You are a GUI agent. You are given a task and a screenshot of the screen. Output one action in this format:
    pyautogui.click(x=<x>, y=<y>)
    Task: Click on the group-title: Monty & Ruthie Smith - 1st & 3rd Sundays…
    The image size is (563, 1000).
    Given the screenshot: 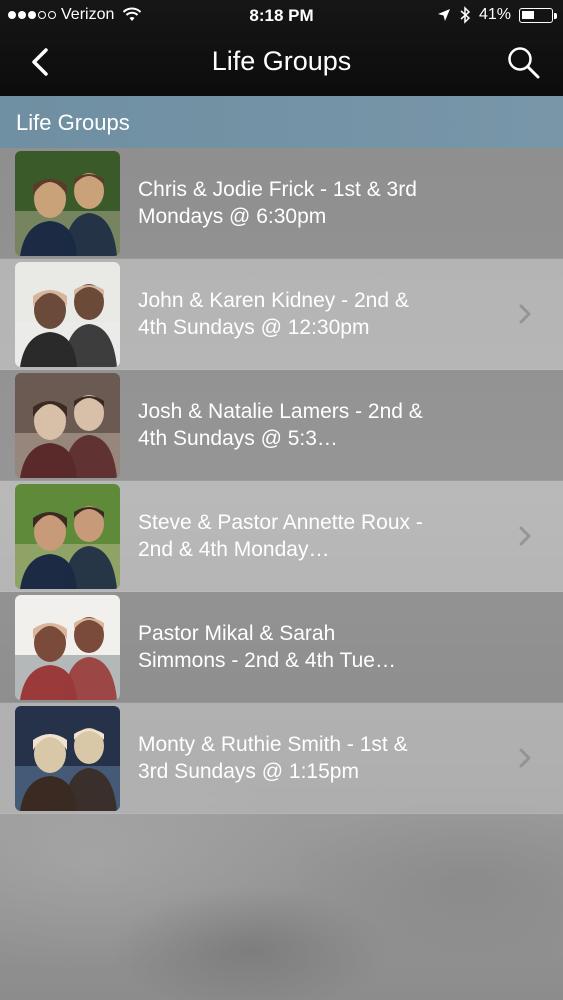 What is the action you would take?
    pyautogui.click(x=273, y=758)
    